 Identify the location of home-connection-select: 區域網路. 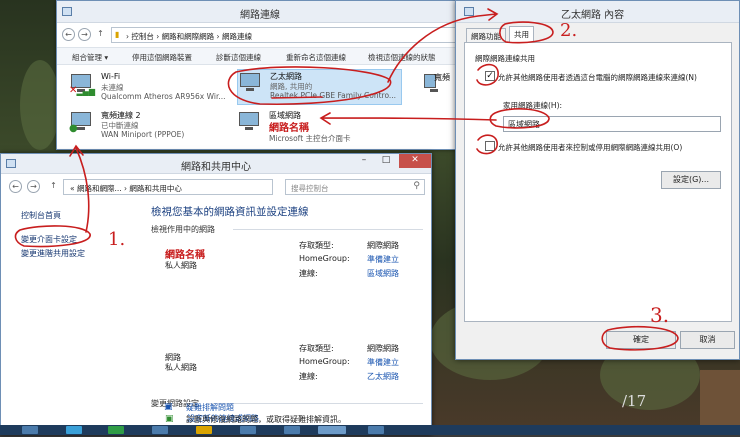
(612, 124).